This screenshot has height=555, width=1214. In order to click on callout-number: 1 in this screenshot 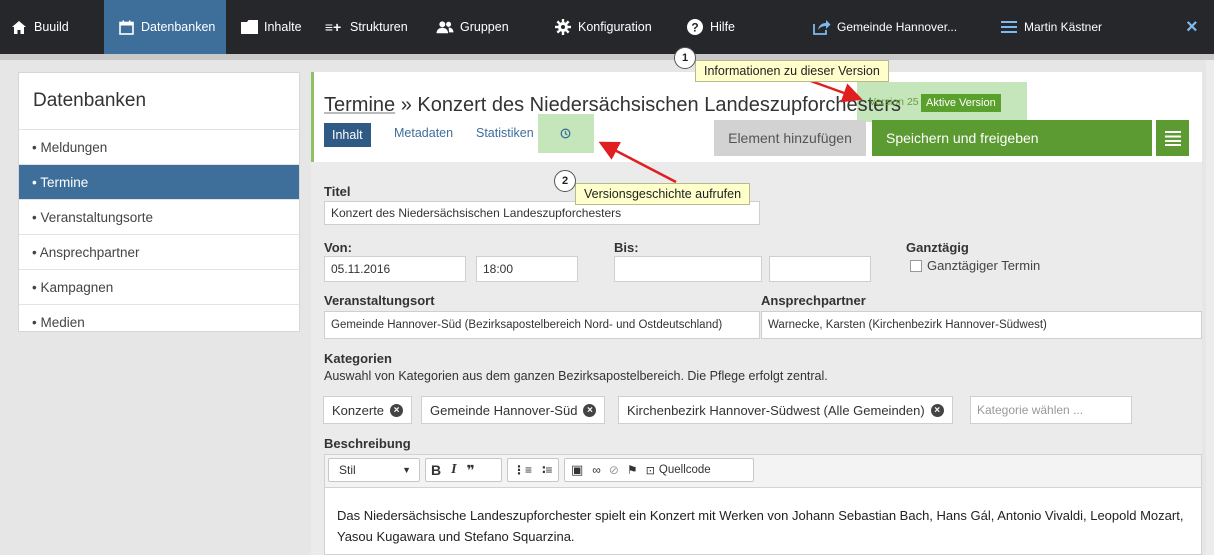, I will do `click(685, 58)`.